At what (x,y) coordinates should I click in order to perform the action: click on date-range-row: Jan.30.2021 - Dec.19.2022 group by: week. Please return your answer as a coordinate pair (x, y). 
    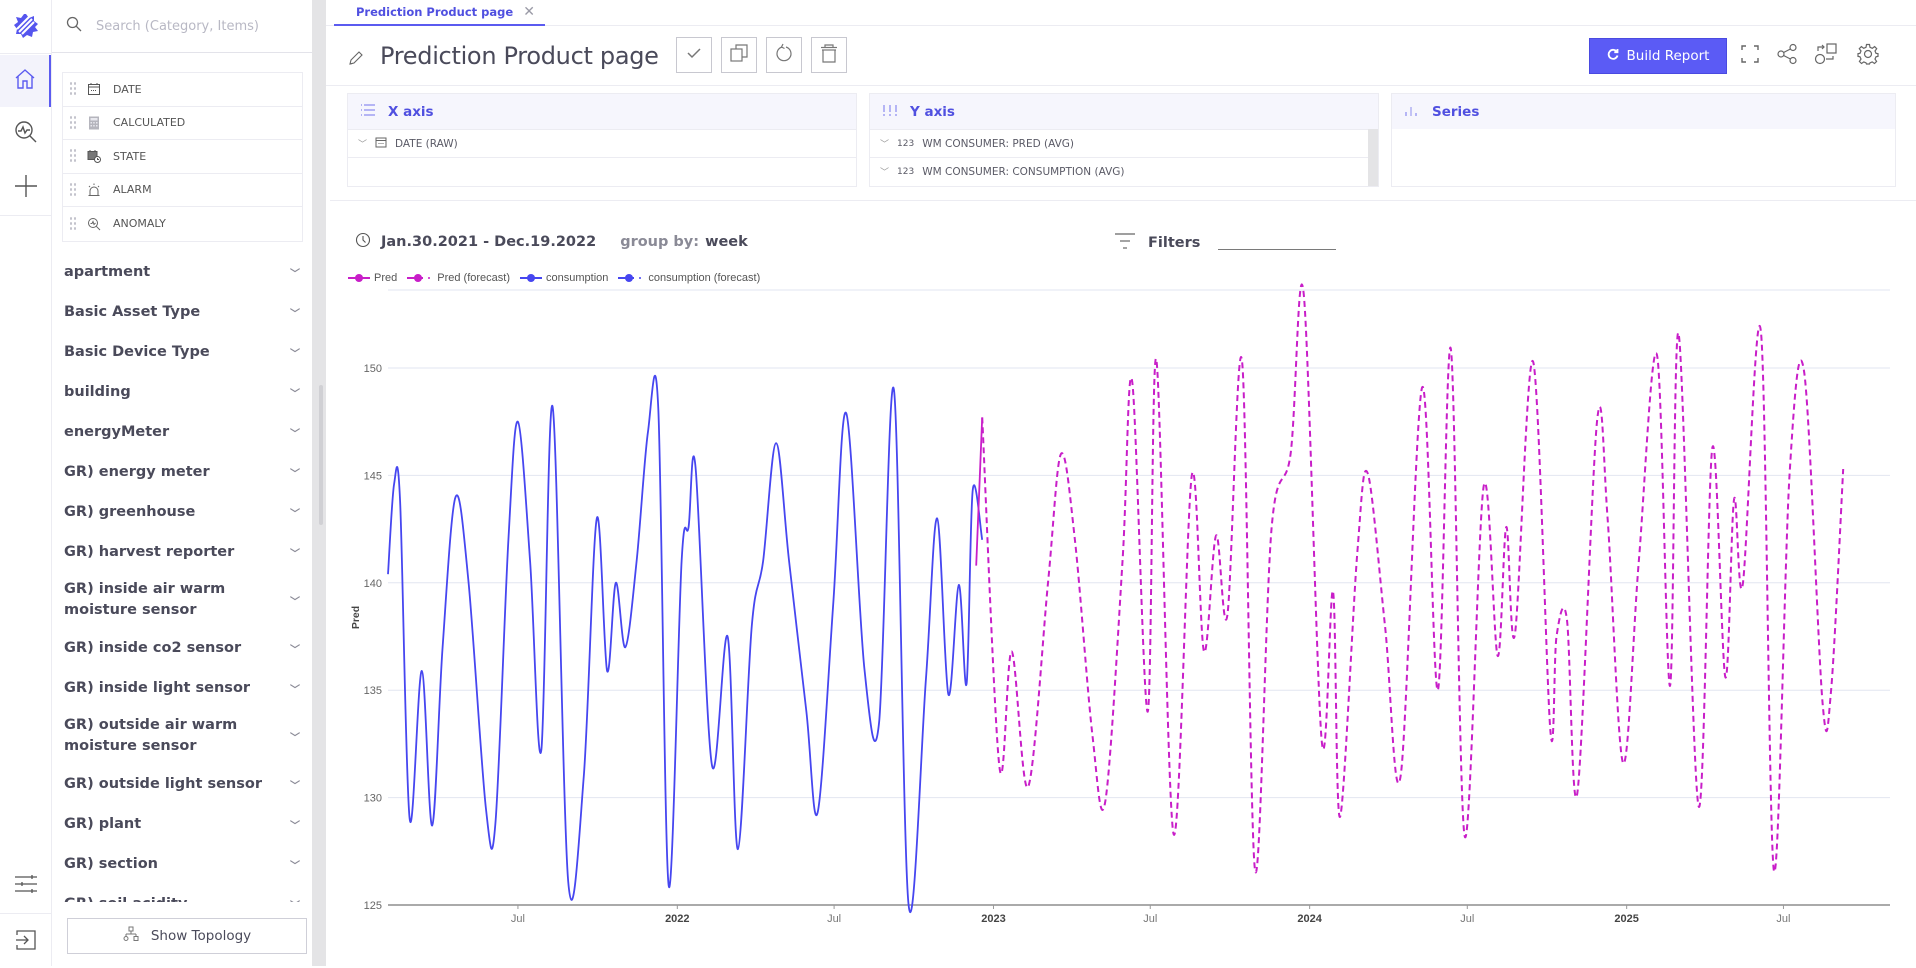
    Looking at the image, I should click on (551, 242).